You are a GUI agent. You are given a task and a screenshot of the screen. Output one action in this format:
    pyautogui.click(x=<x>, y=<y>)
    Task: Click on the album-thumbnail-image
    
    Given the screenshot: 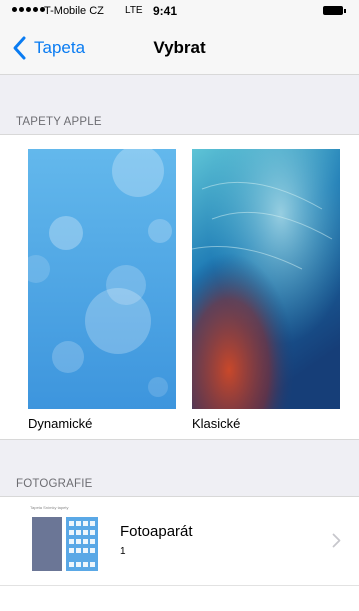 What is the action you would take?
    pyautogui.click(x=65, y=544)
    